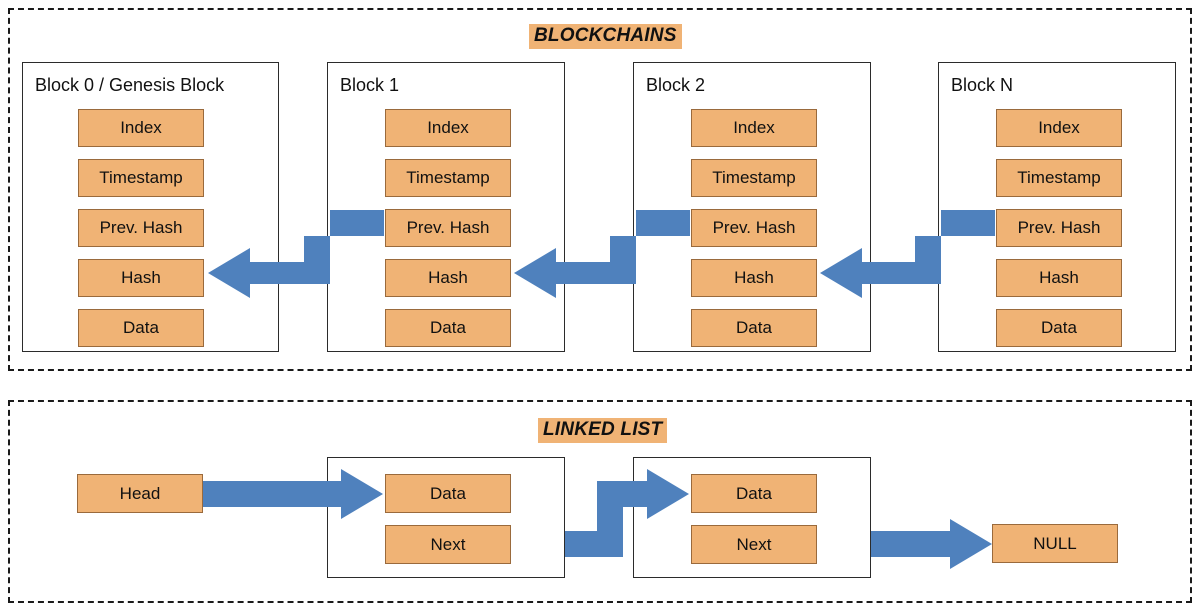 This screenshot has height=613, width=1200. What do you see at coordinates (754, 544) in the screenshot?
I see `node-2-field-next: Next` at bounding box center [754, 544].